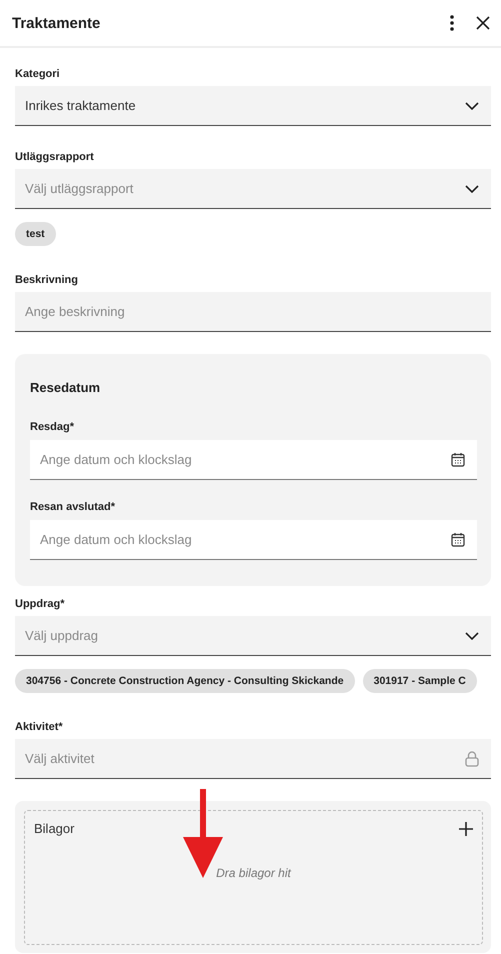 The image size is (501, 954). What do you see at coordinates (253, 759) in the screenshot?
I see `locked-field: Välj aktivitet` at bounding box center [253, 759].